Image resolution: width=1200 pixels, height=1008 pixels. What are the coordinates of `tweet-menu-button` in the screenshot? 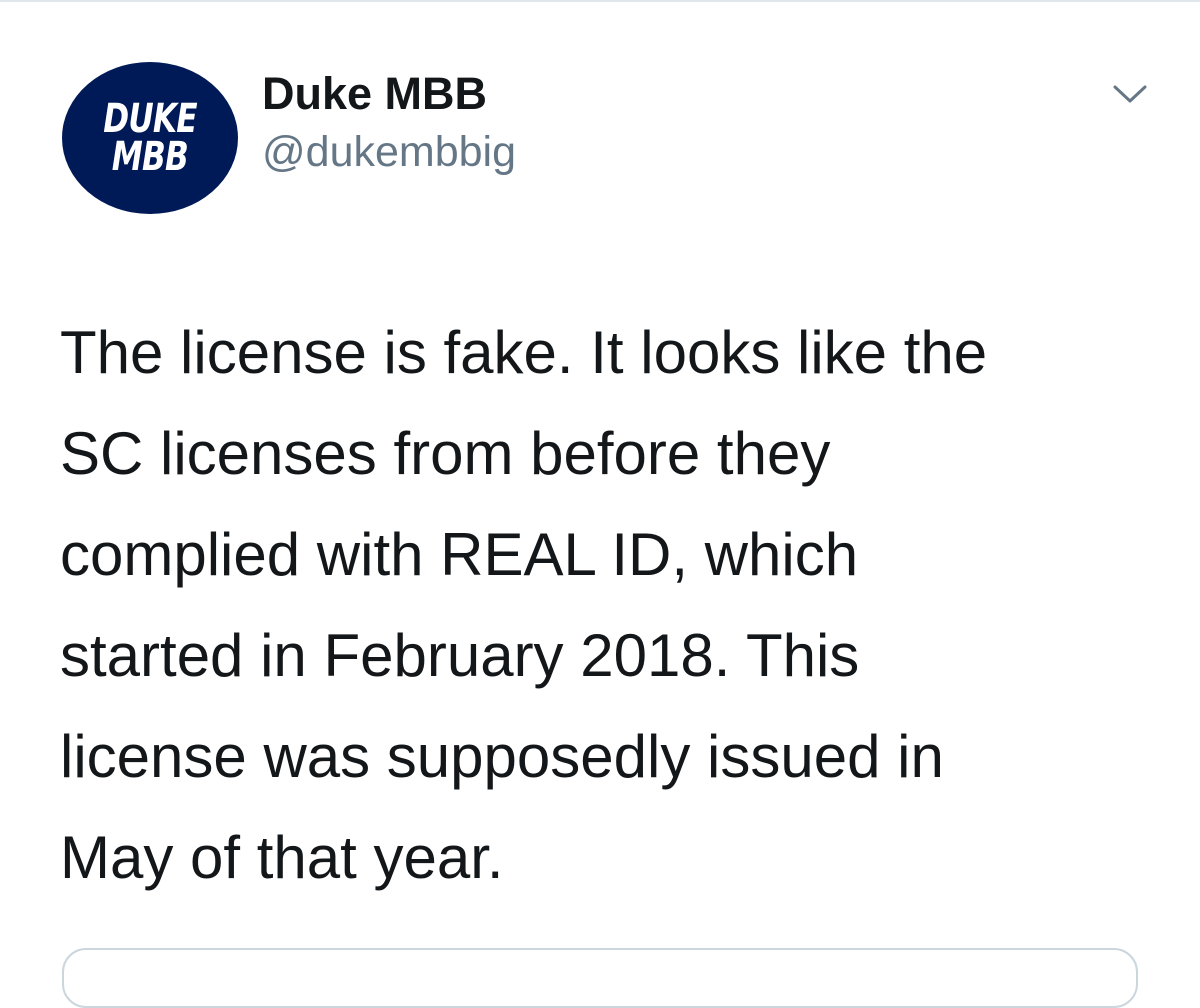 It's located at (1130, 94).